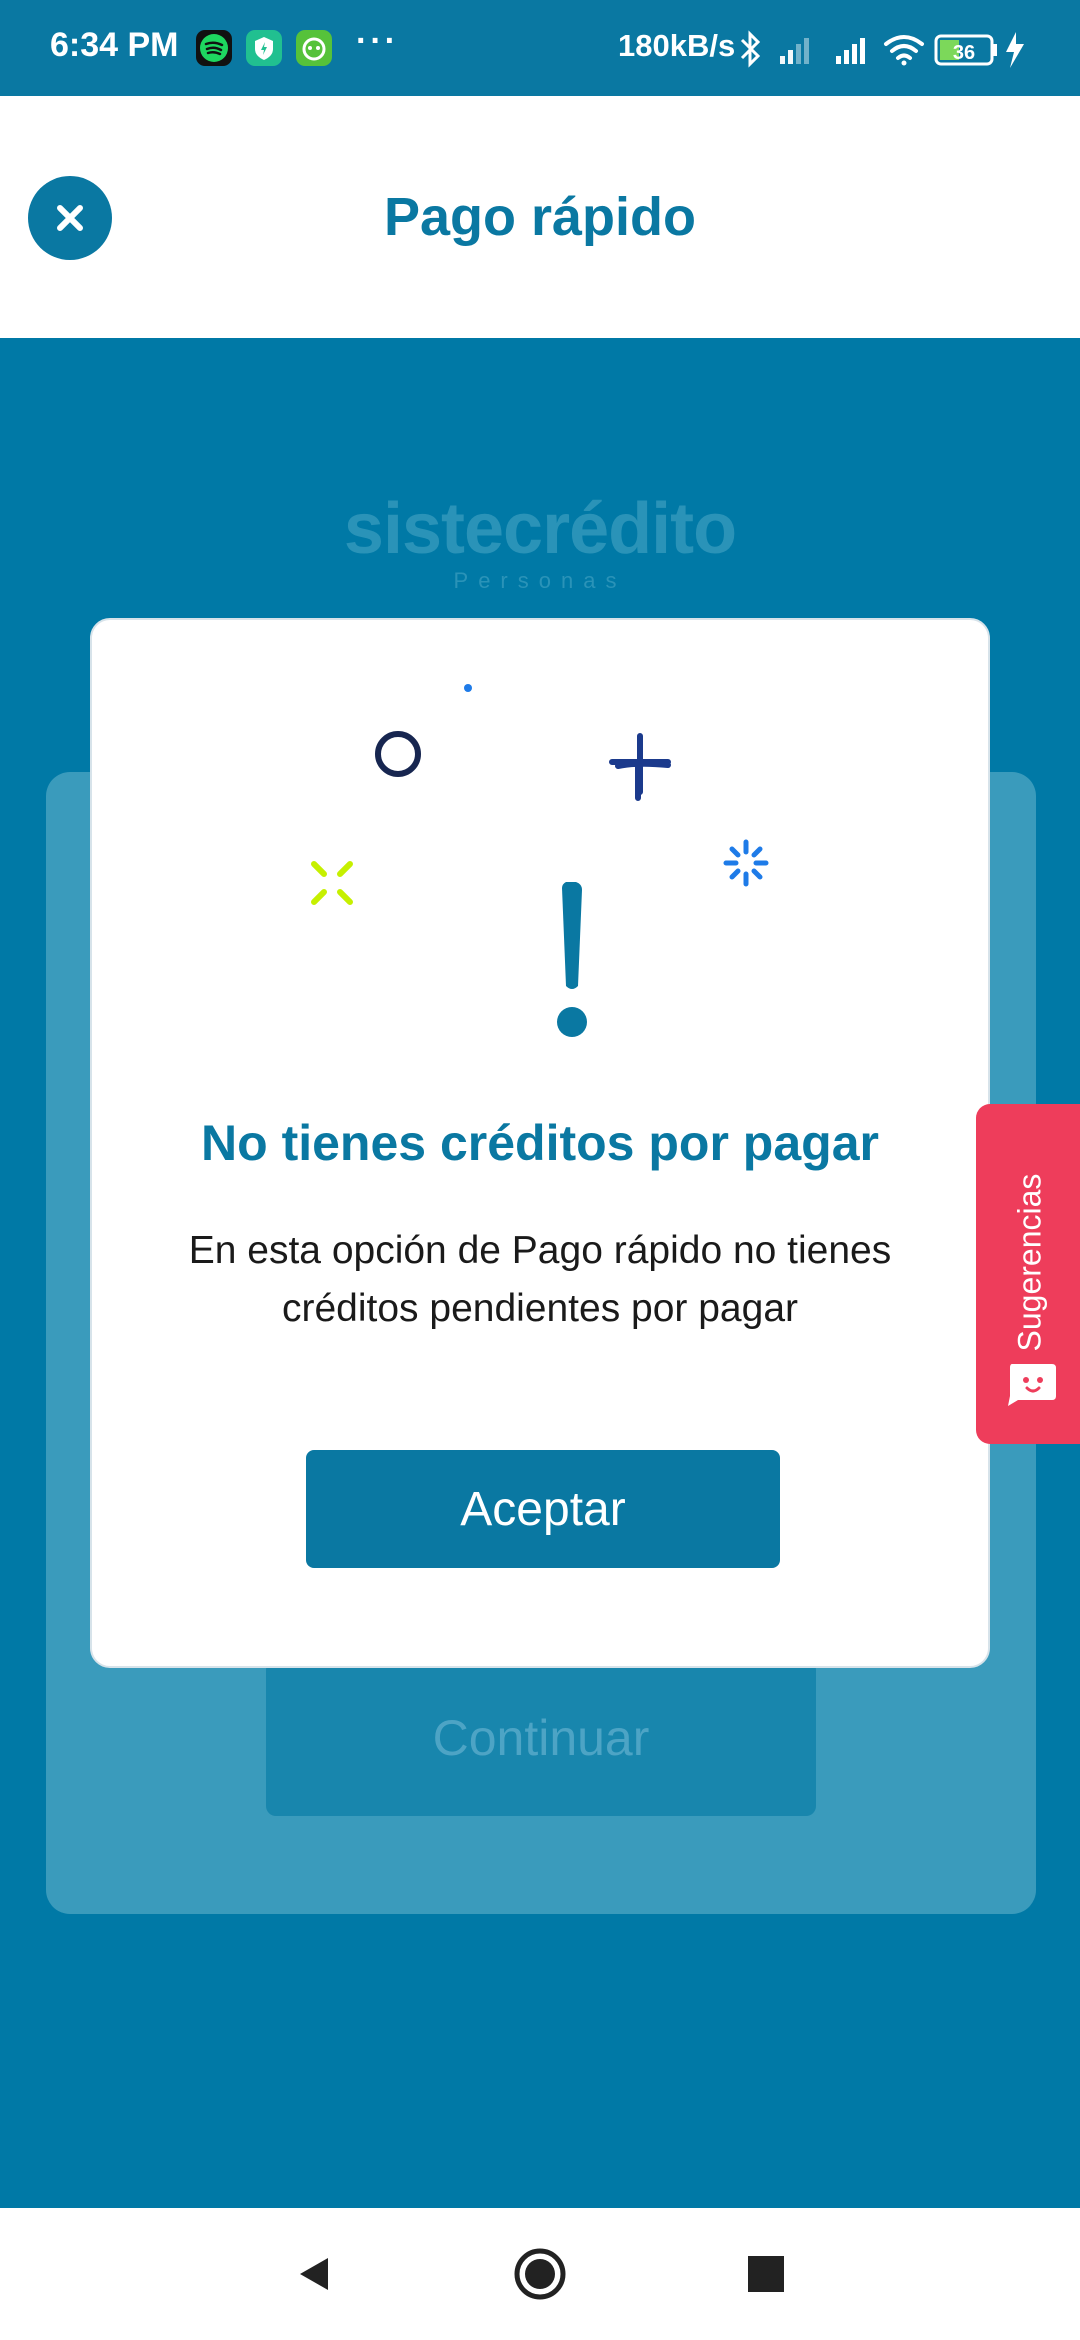 Image resolution: width=1080 pixels, height=2340 pixels. I want to click on home-icon, so click(540, 2274).